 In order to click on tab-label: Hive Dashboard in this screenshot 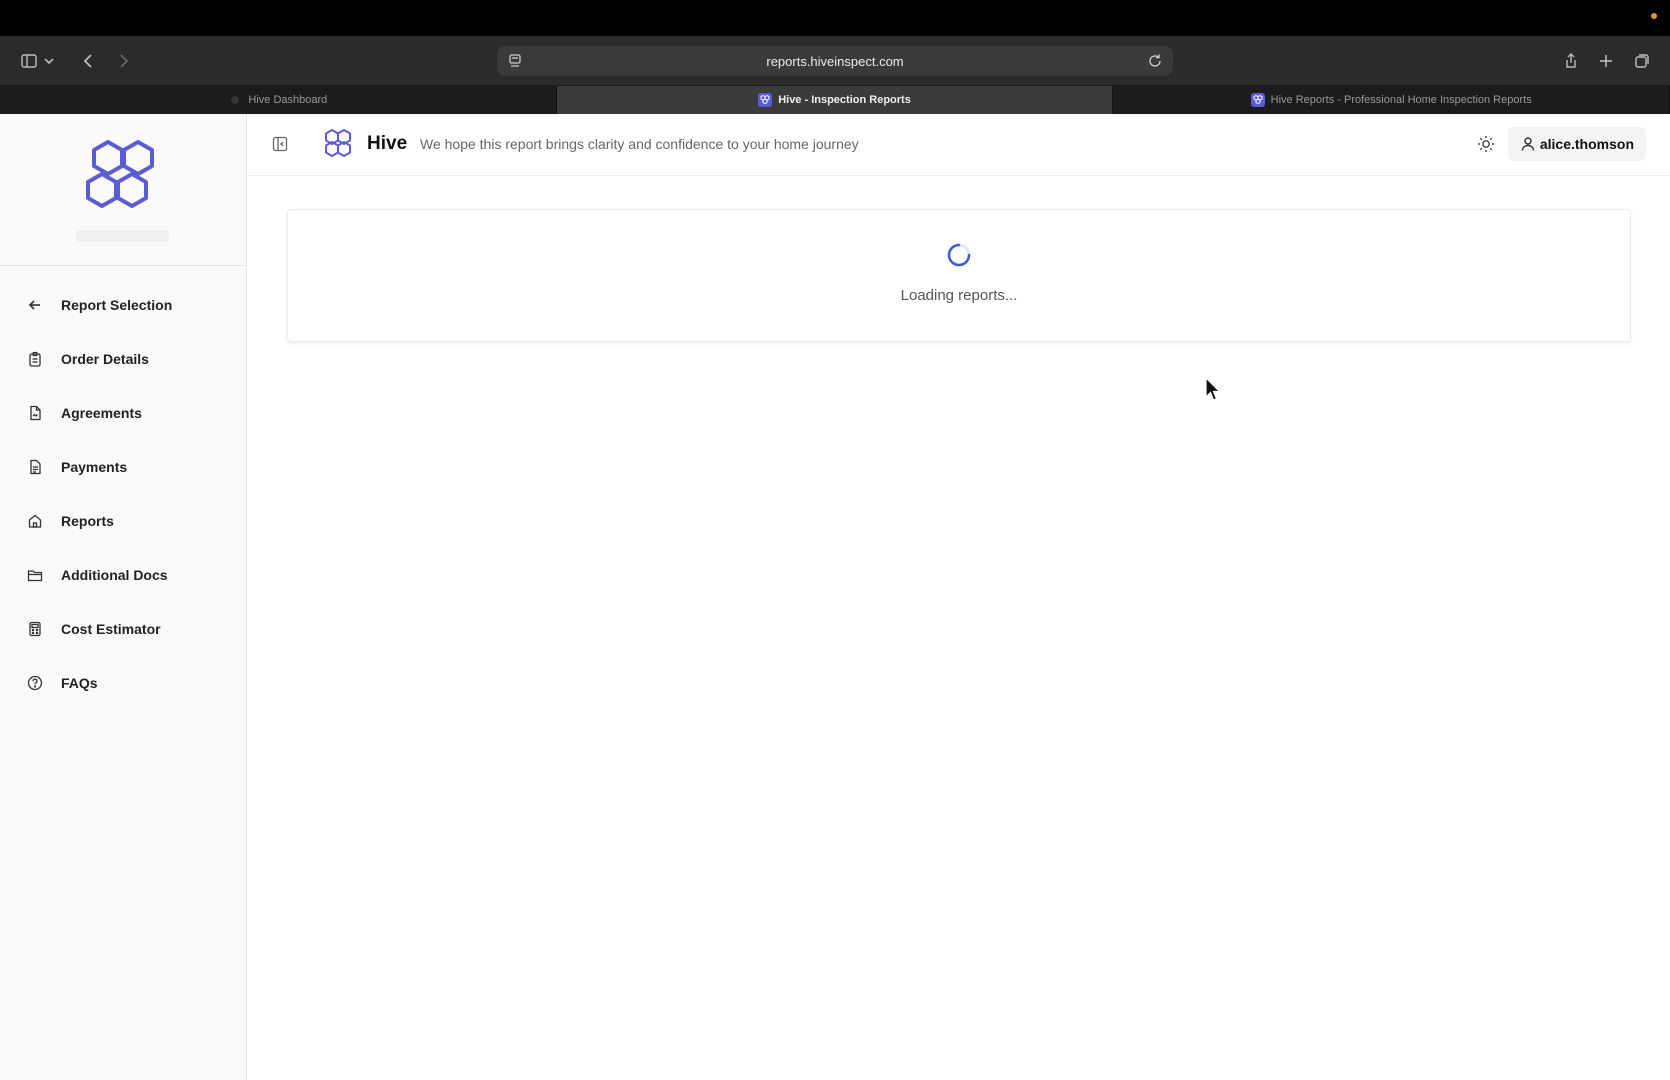, I will do `click(287, 100)`.